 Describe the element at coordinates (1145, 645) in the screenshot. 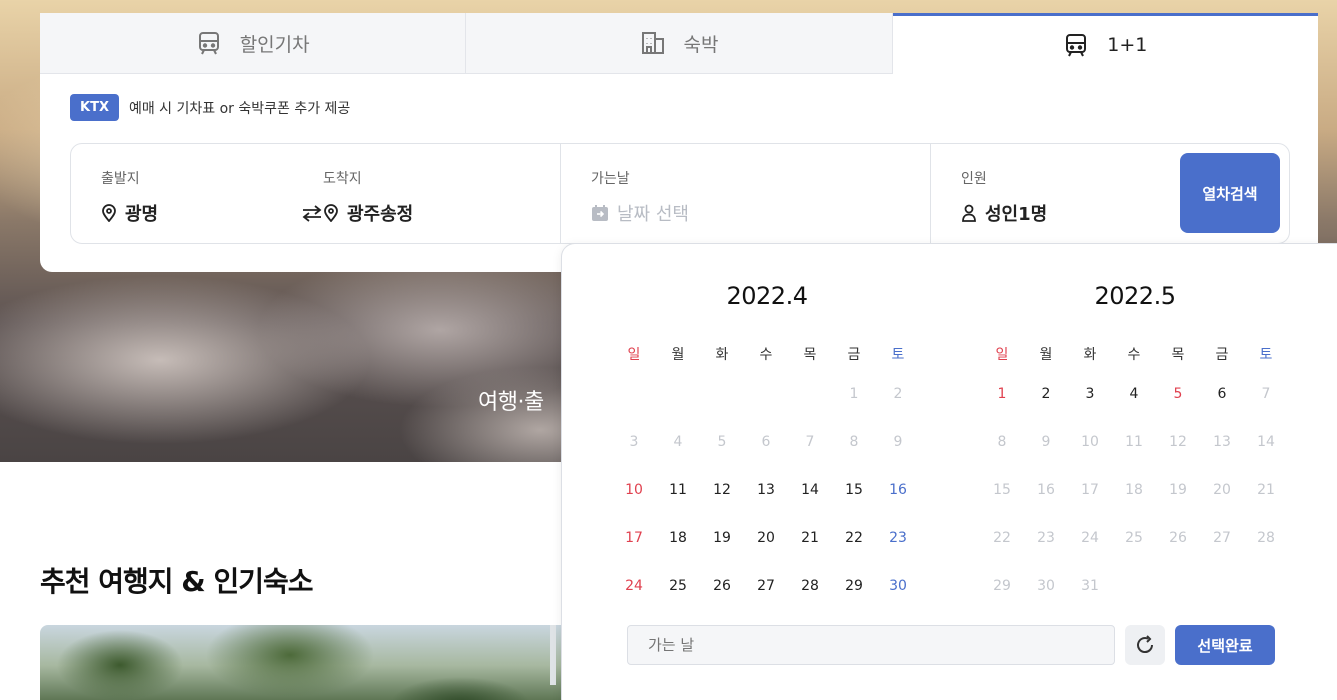

I see `reset-button` at that location.